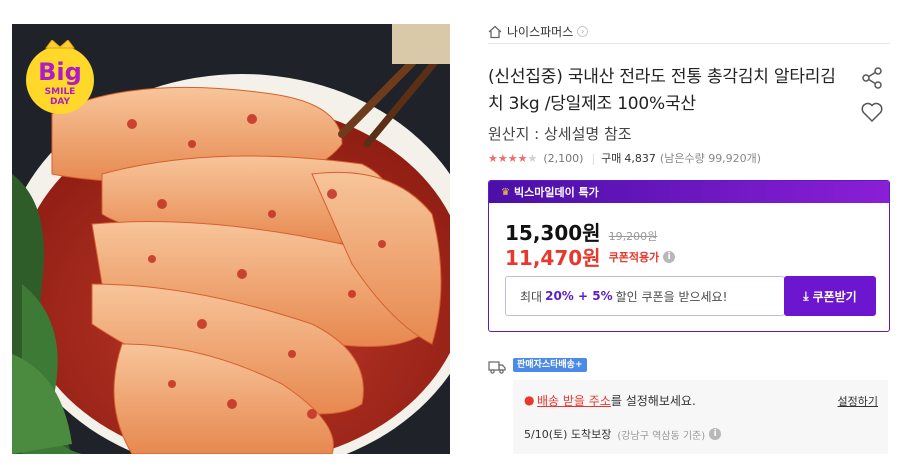  Describe the element at coordinates (872, 78) in the screenshot. I see `share-icon` at that location.